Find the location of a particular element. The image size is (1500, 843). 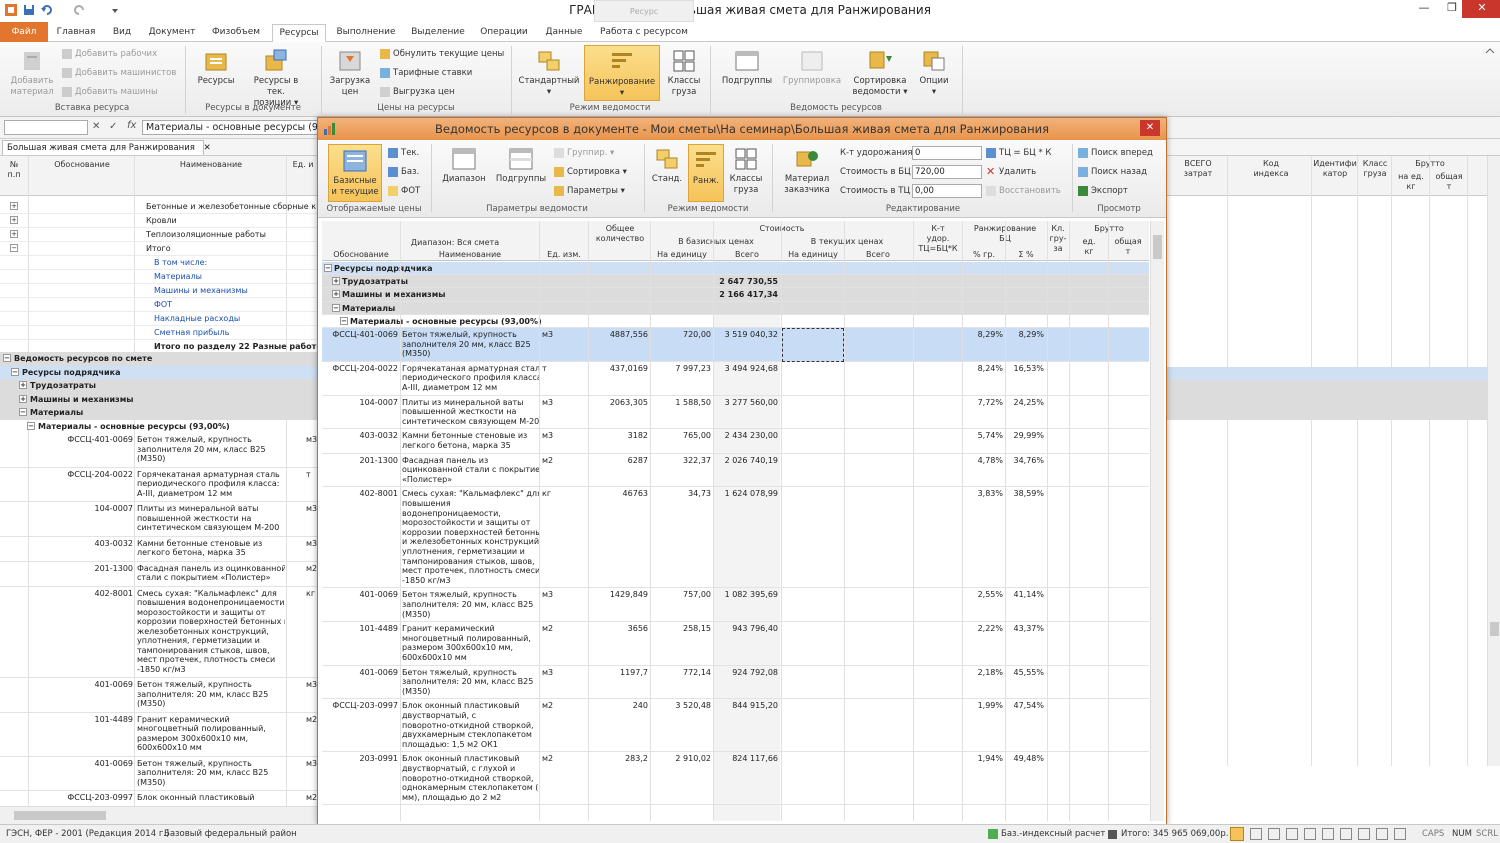

fot-toggle: ФОТ is located at coordinates (404, 191).